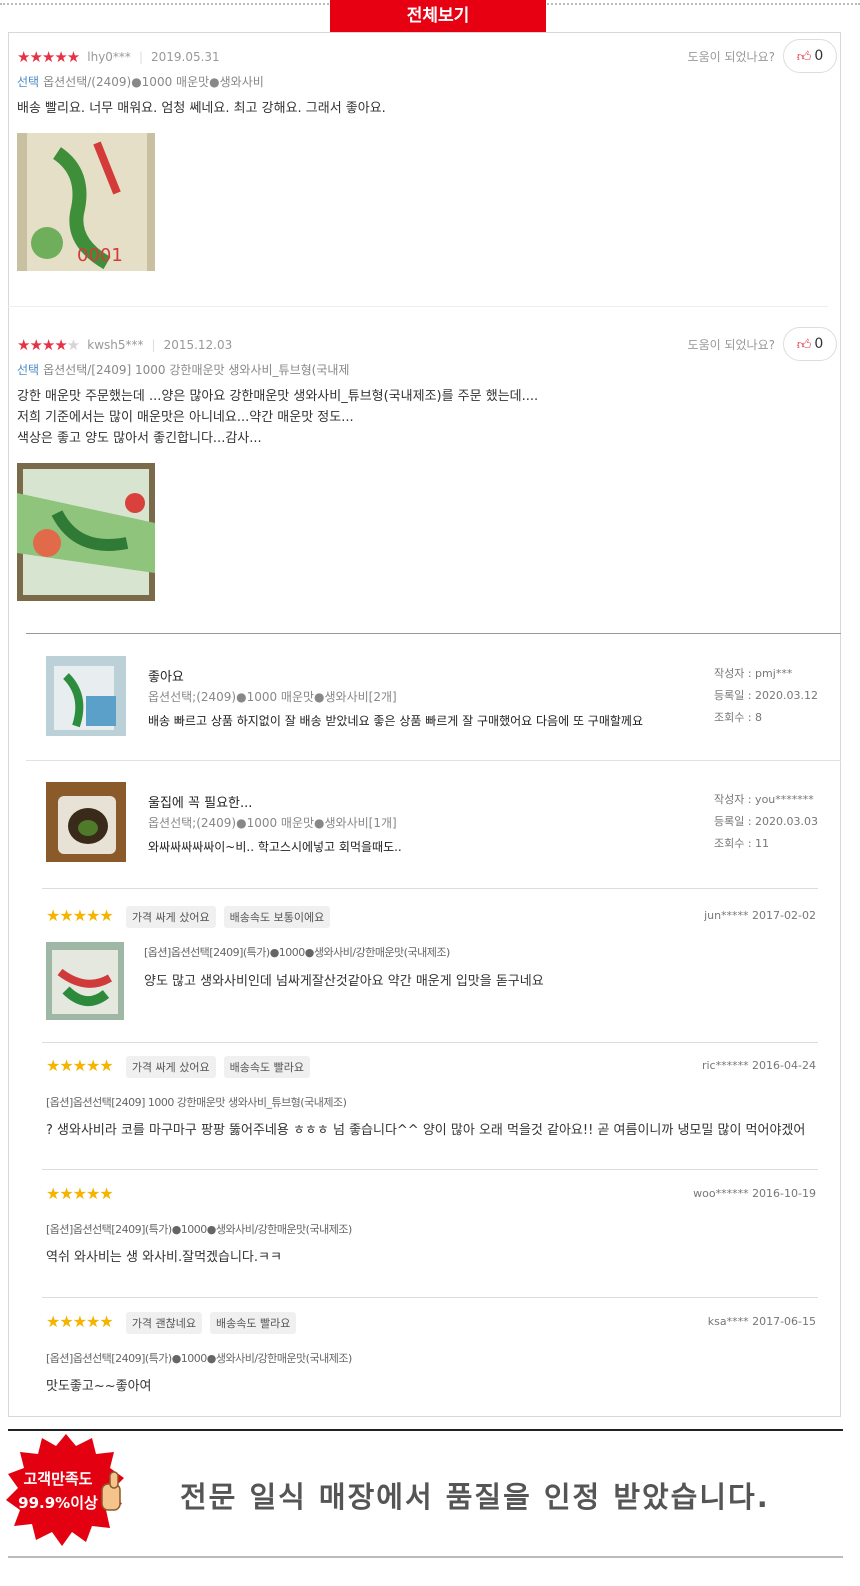 Image resolution: width=860 pixels, height=1586 pixels. What do you see at coordinates (140, 82) in the screenshot?
I see `review-option: 선택 옵션선택/(2409)●1000 매운맛●생와사비` at bounding box center [140, 82].